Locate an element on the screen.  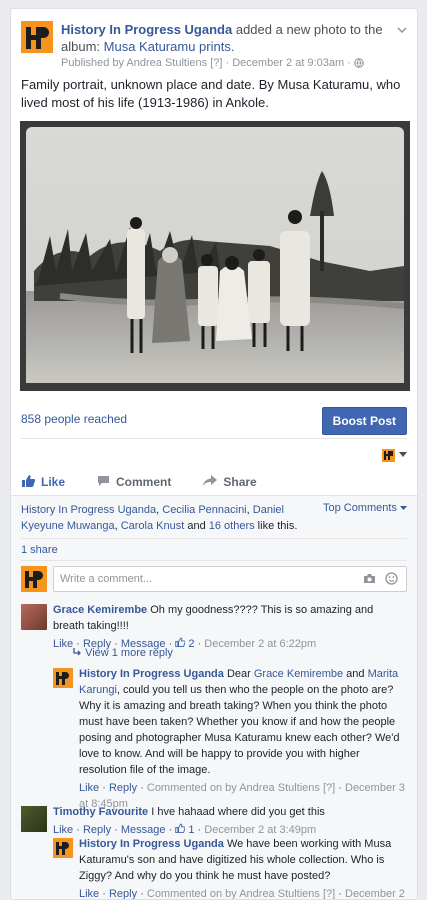
globe-icon is located at coordinates (359, 65).